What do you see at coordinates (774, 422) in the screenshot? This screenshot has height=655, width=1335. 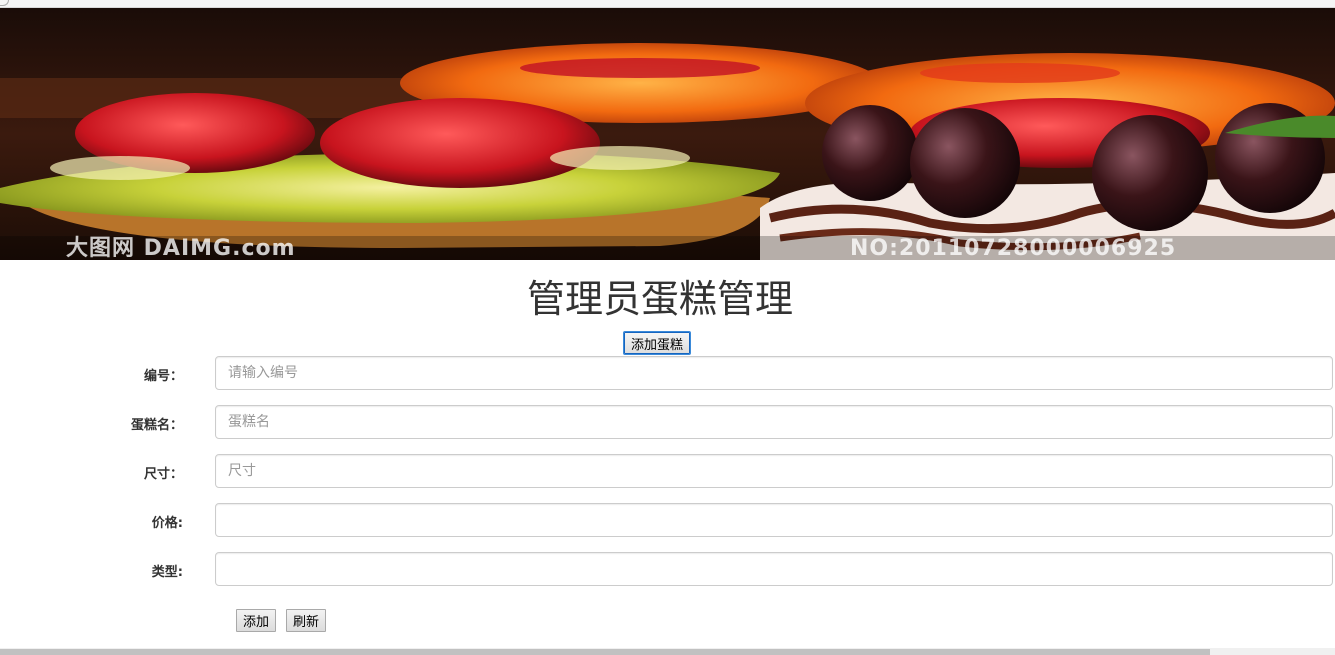 I see `cake-name-input` at bounding box center [774, 422].